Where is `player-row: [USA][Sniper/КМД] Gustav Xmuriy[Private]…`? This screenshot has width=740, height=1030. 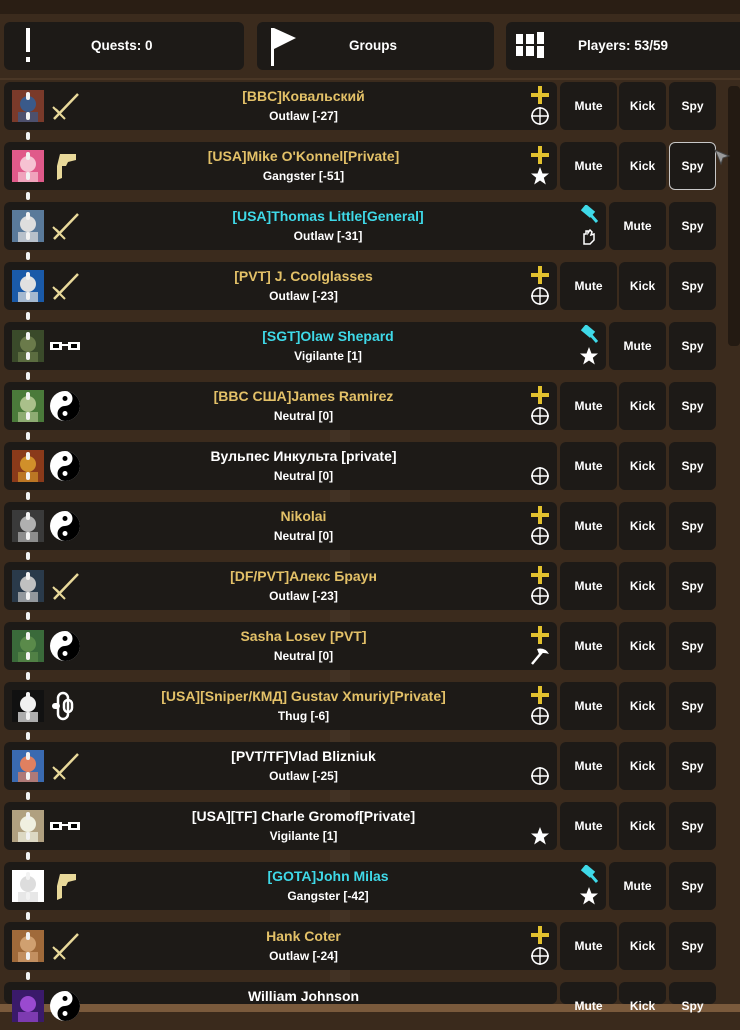 player-row: [USA][Sniper/КМД] Gustav Xmuriy[Private]… is located at coordinates (280, 706).